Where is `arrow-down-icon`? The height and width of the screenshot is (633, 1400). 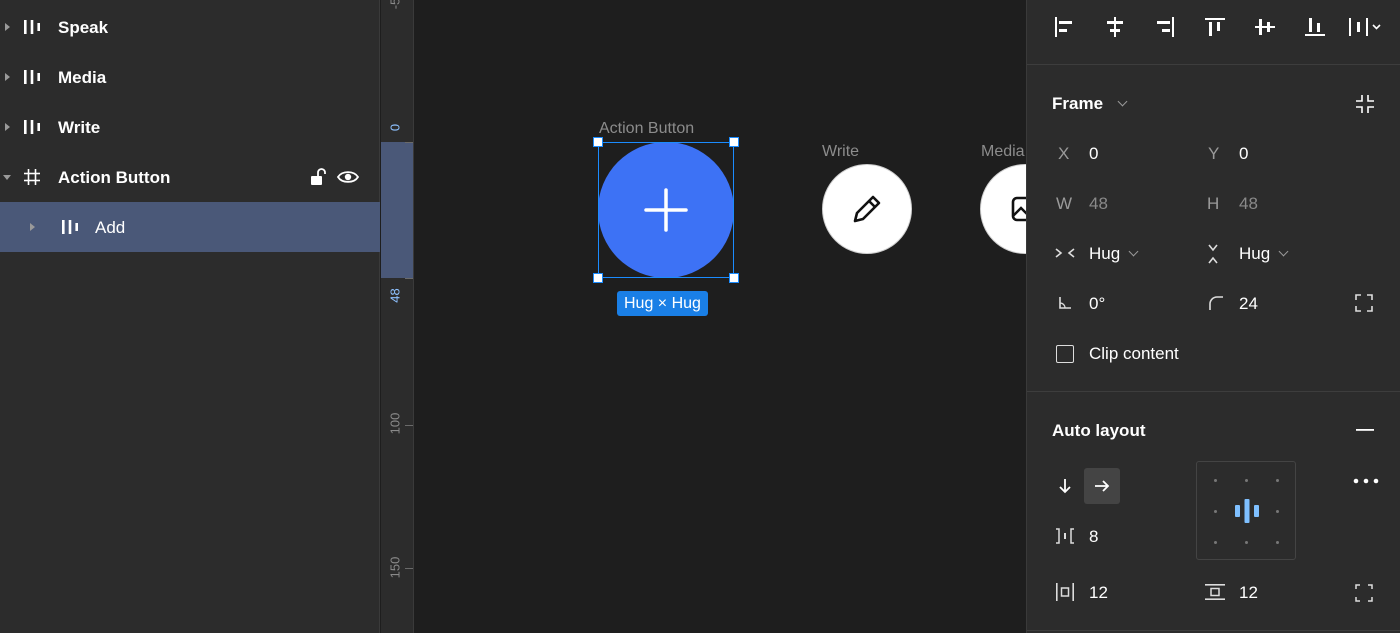
arrow-down-icon is located at coordinates (1065, 486).